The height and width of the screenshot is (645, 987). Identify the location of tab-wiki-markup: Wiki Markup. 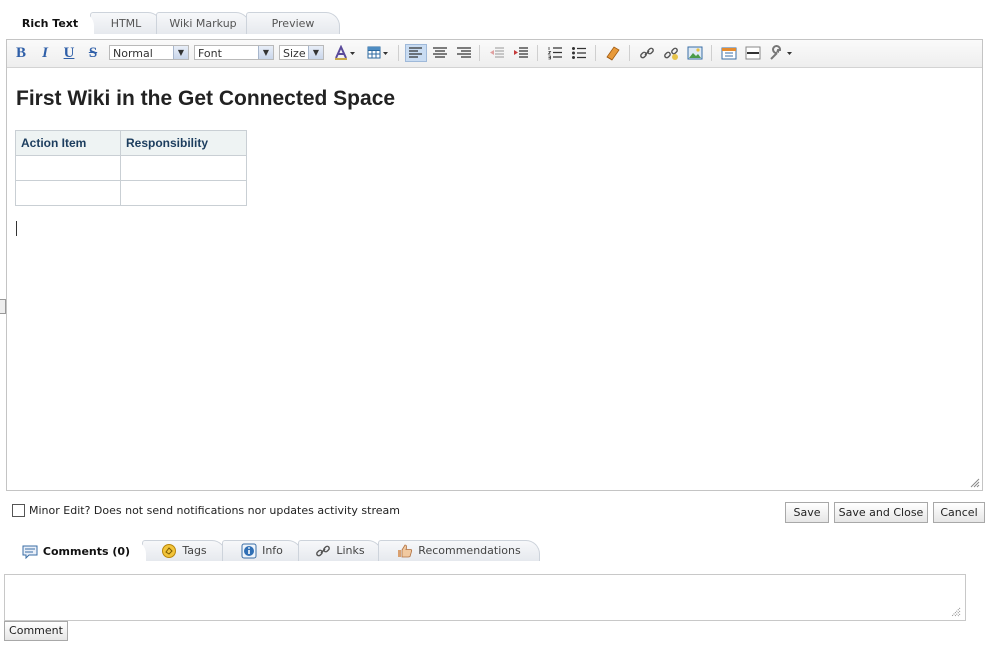
(203, 23).